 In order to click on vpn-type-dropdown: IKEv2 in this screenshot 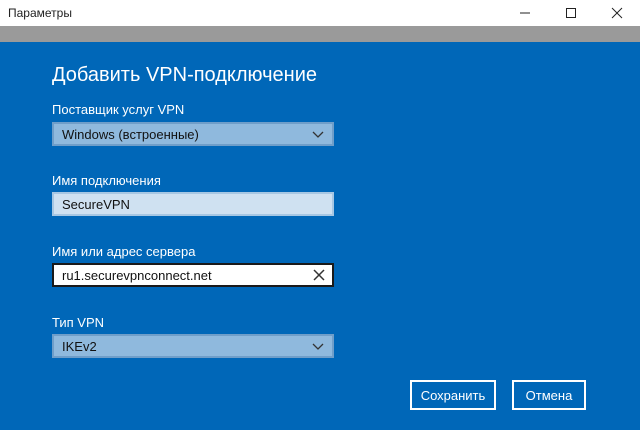, I will do `click(193, 346)`.